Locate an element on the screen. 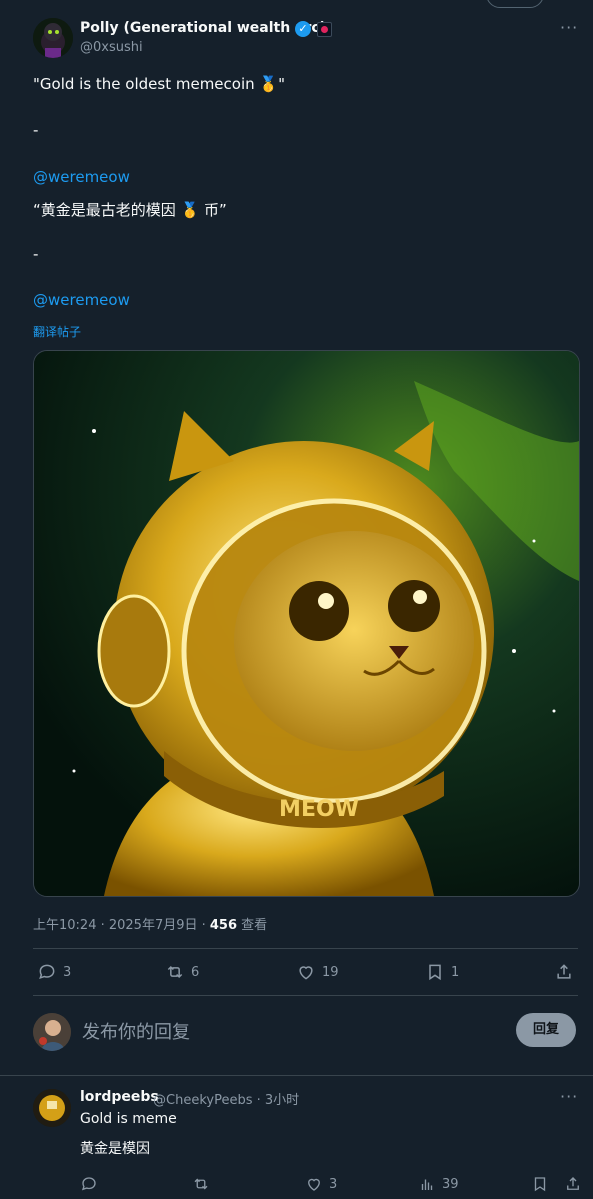 This screenshot has width=593, height=1199. views-label: 查看 is located at coordinates (252, 925).